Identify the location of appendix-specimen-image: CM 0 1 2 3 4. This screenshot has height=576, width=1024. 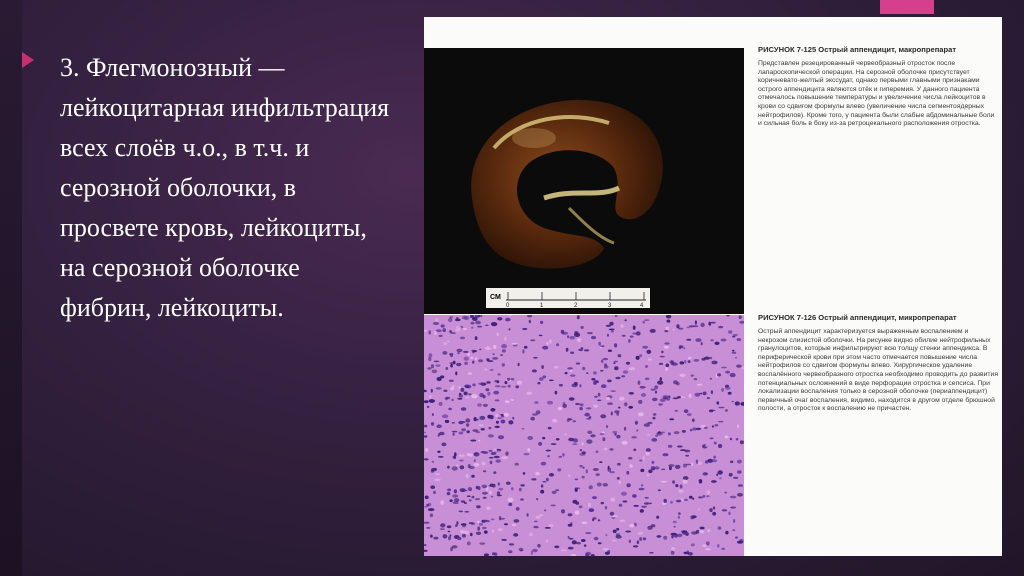
(567, 204).